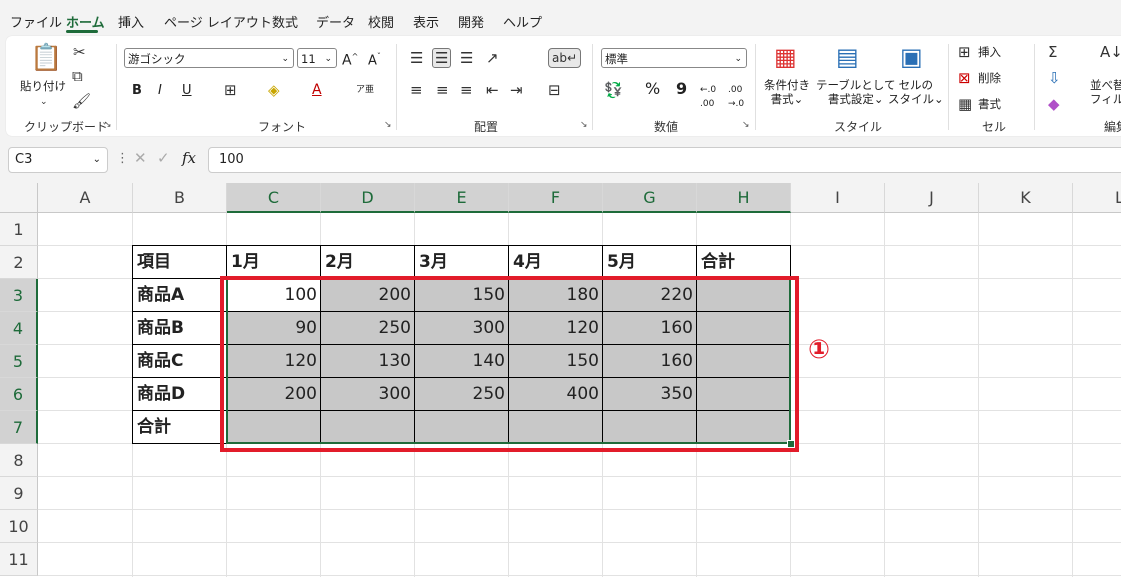 This screenshot has width=1121, height=577. What do you see at coordinates (180, 361) in the screenshot?
I see `row-label-cell: 商品C` at bounding box center [180, 361].